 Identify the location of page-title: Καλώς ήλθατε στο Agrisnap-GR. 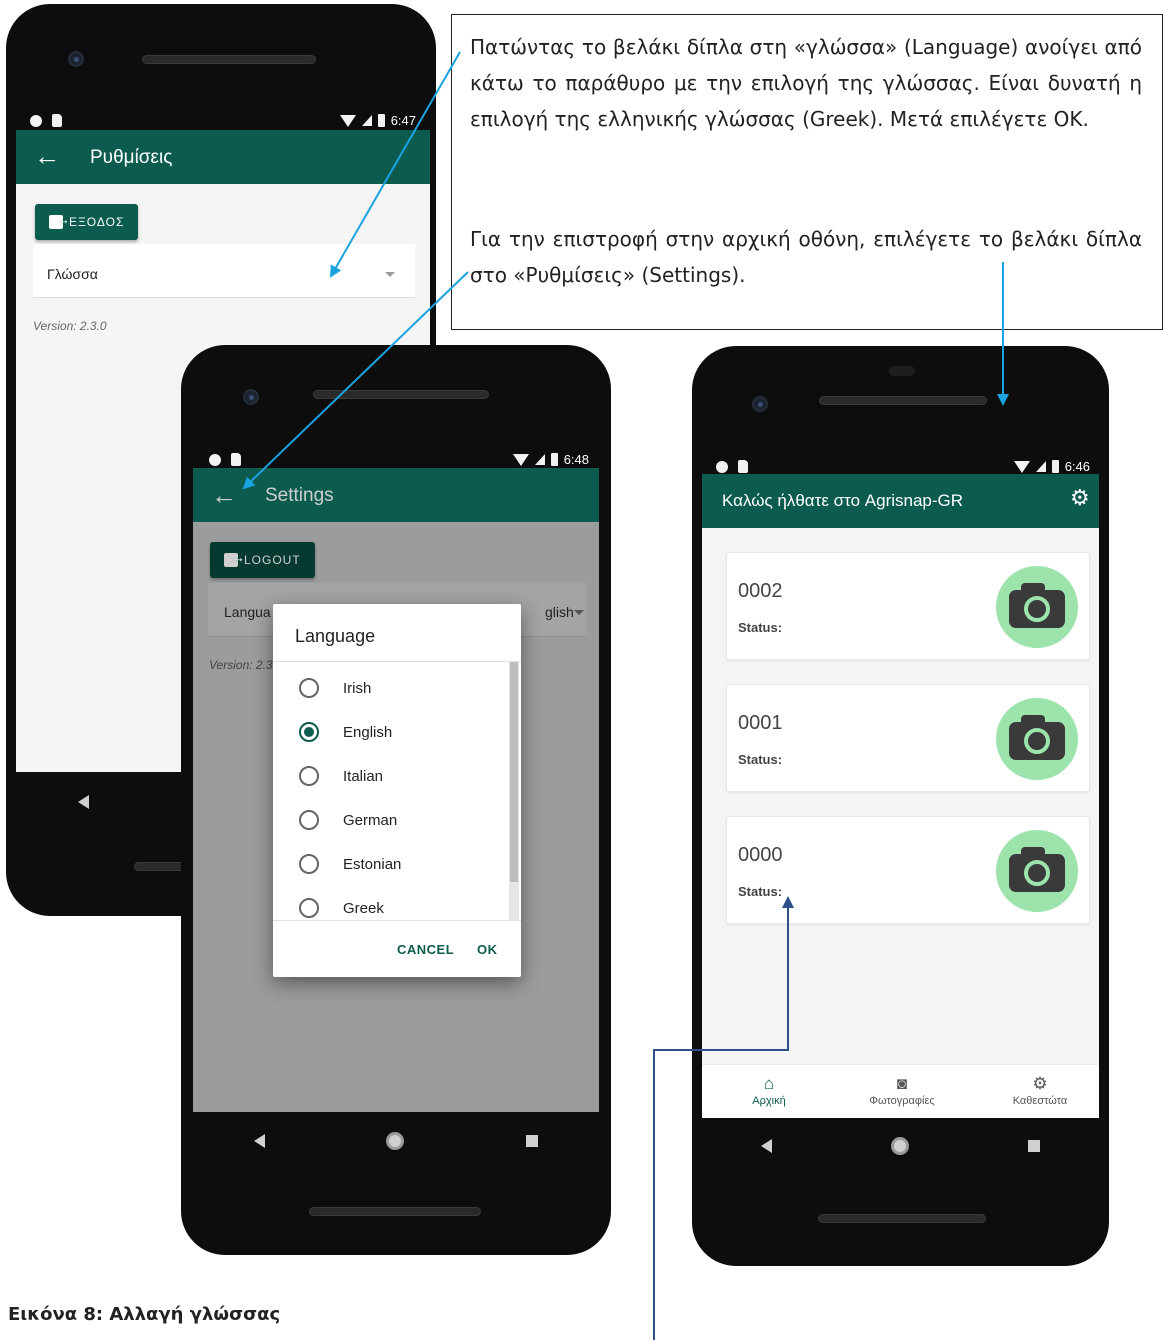
(843, 500).